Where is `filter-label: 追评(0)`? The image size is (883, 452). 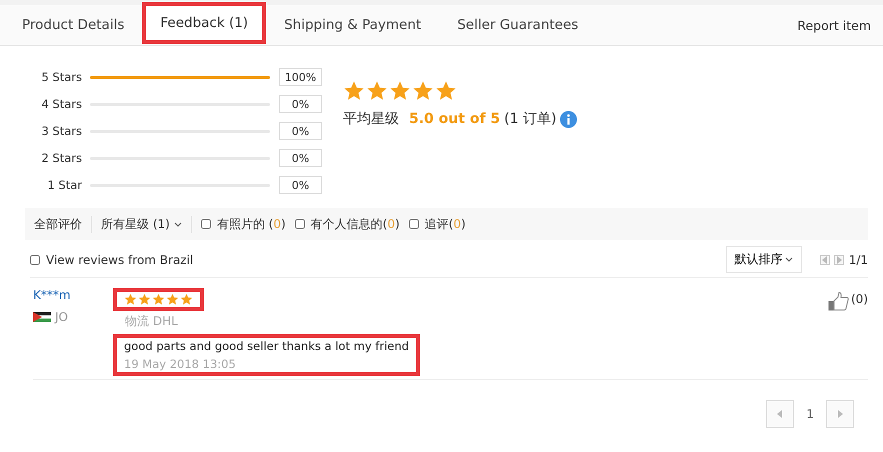 filter-label: 追评(0) is located at coordinates (445, 224).